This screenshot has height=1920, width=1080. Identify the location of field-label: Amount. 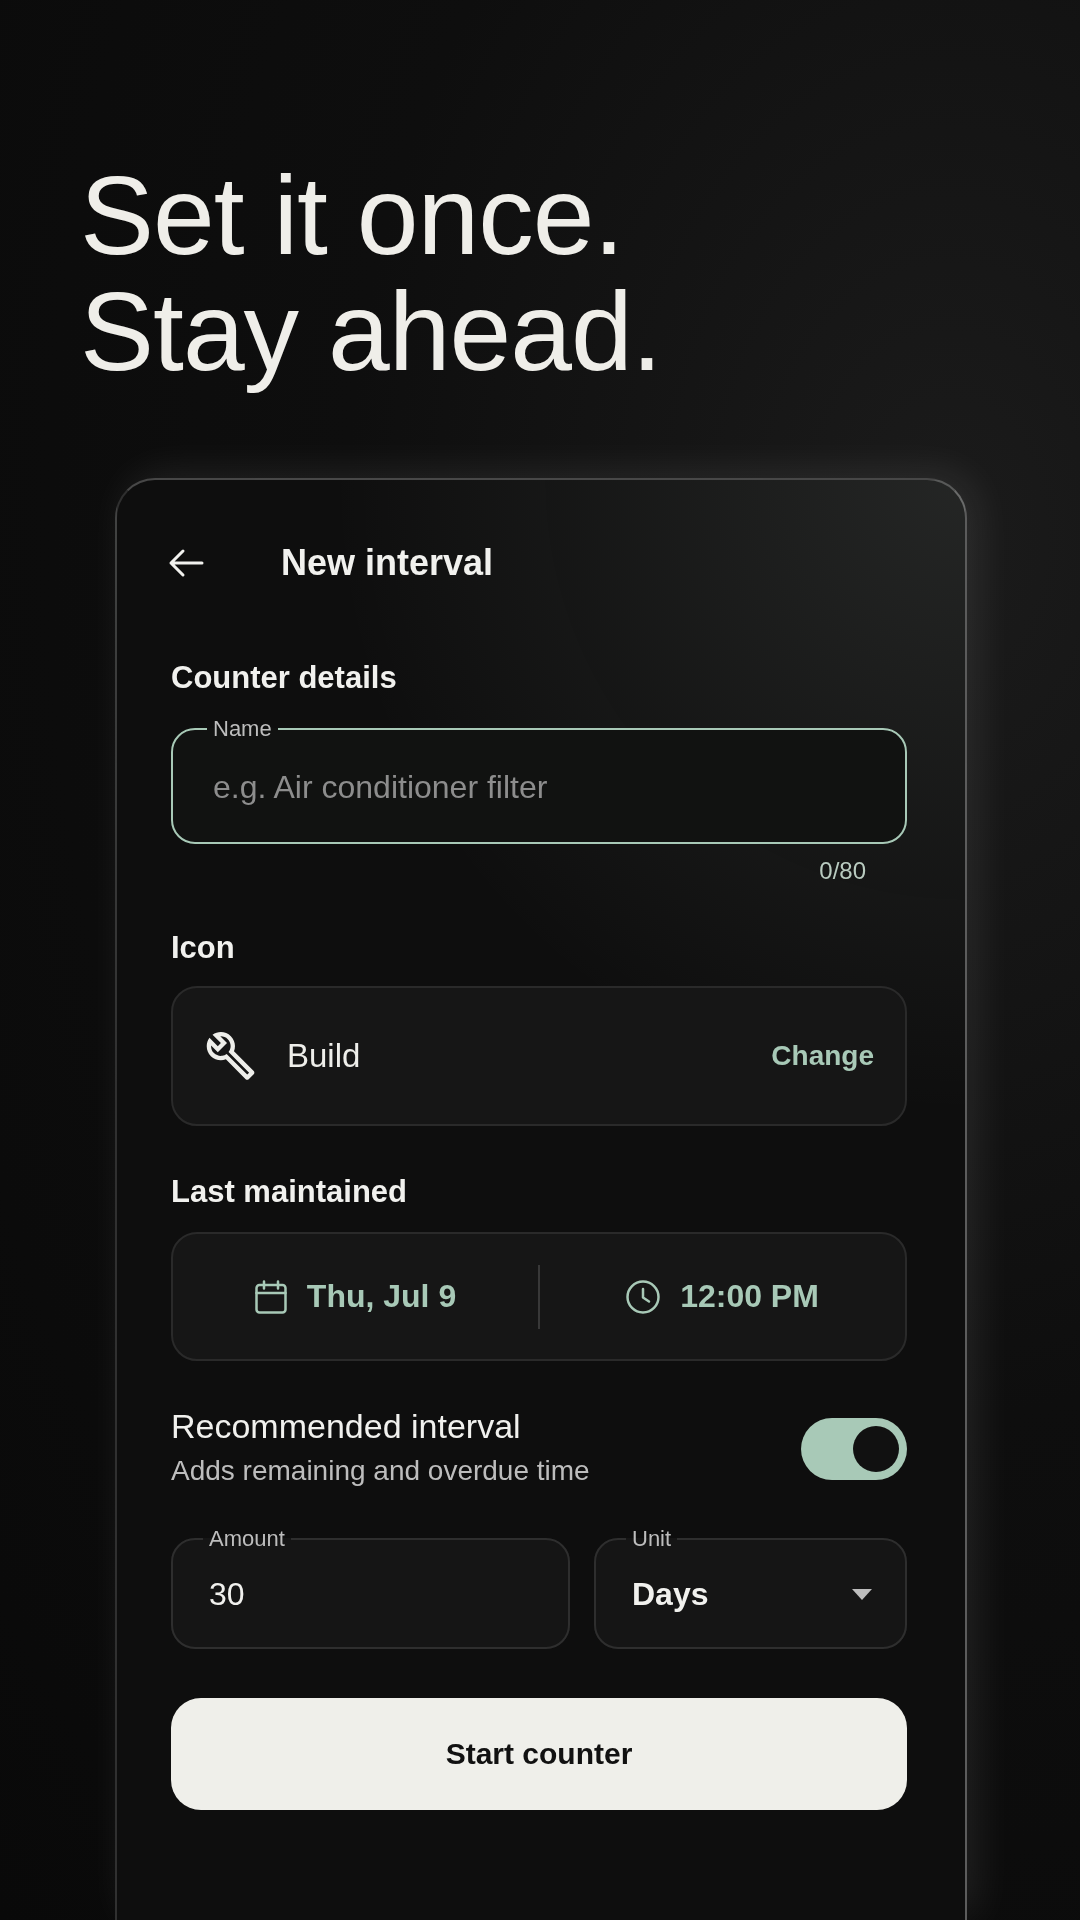
(247, 1539).